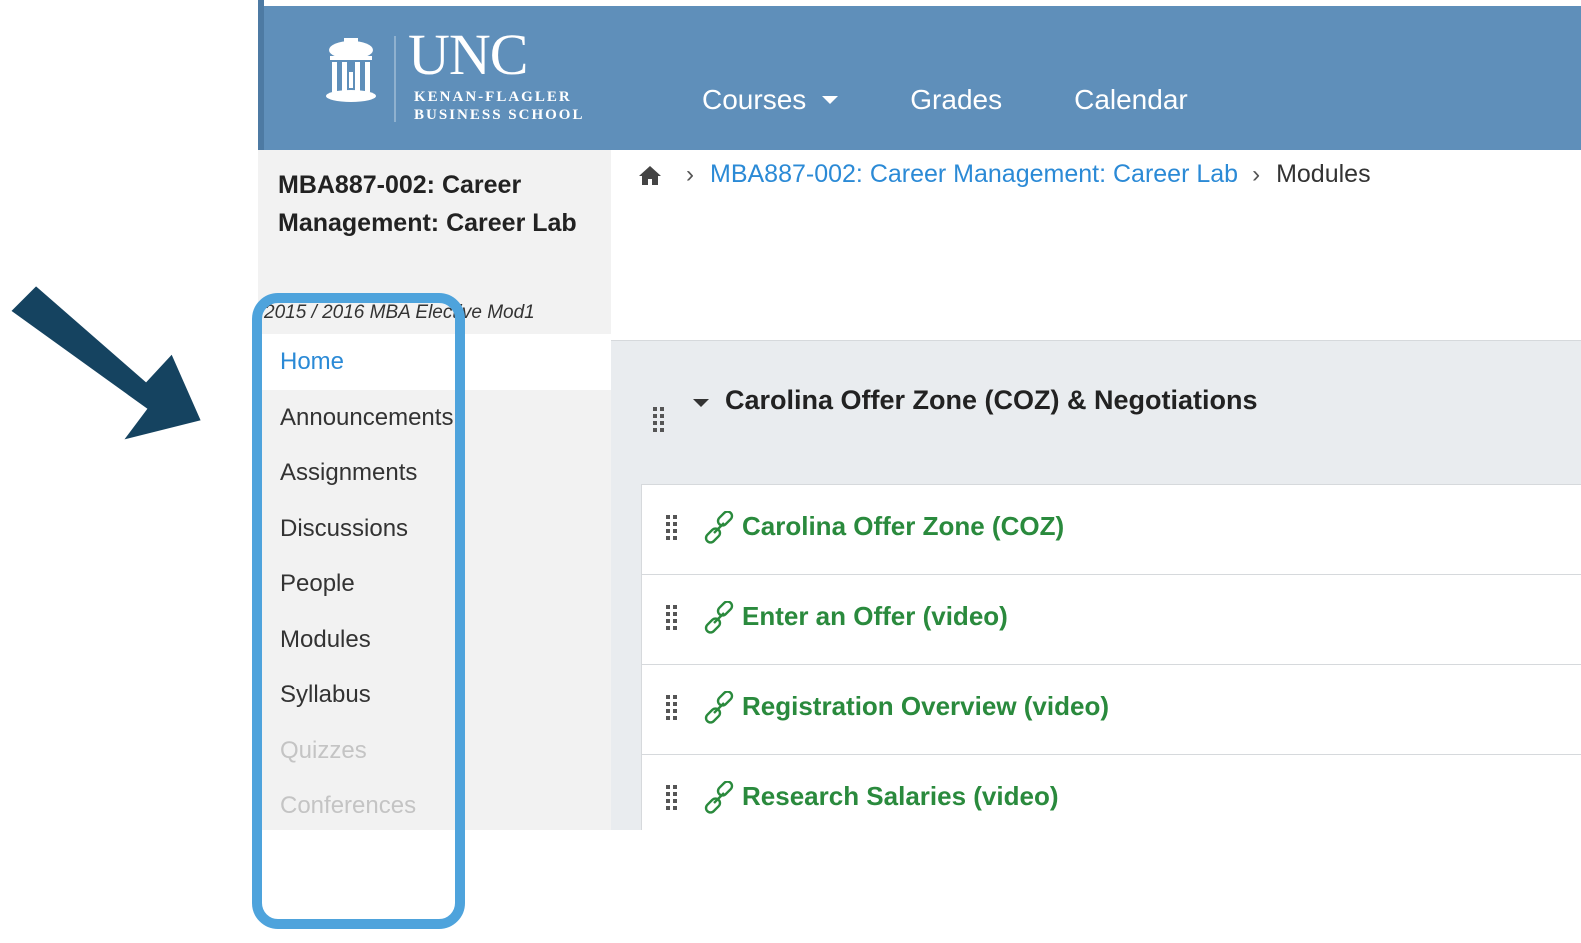  Describe the element at coordinates (351, 70) in the screenshot. I see `old-well-icon` at that location.